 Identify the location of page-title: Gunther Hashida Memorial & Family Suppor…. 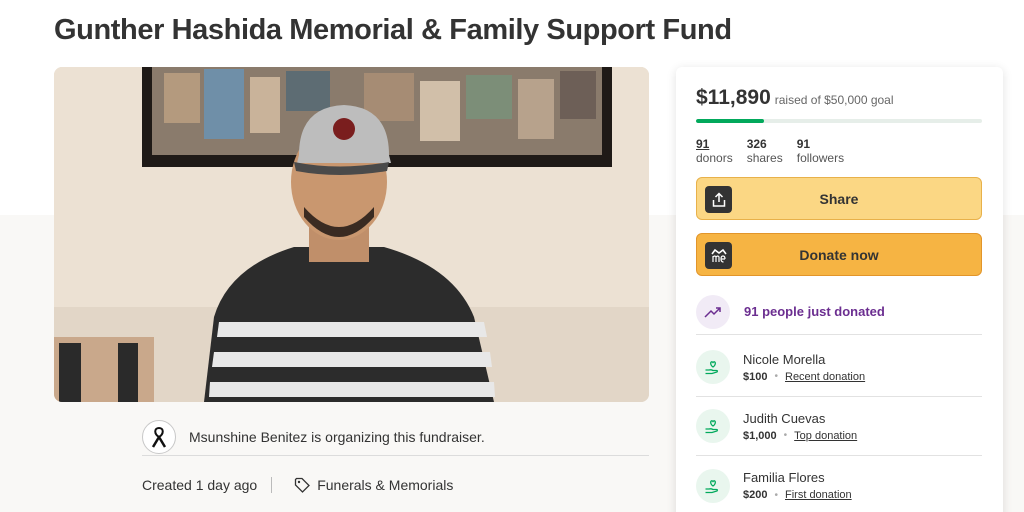
(393, 30).